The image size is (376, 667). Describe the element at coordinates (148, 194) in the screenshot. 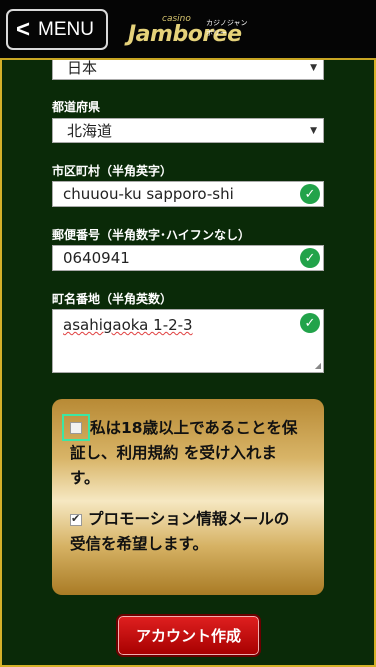

I see `city-value: chuuou-ku sapporo-shi` at that location.